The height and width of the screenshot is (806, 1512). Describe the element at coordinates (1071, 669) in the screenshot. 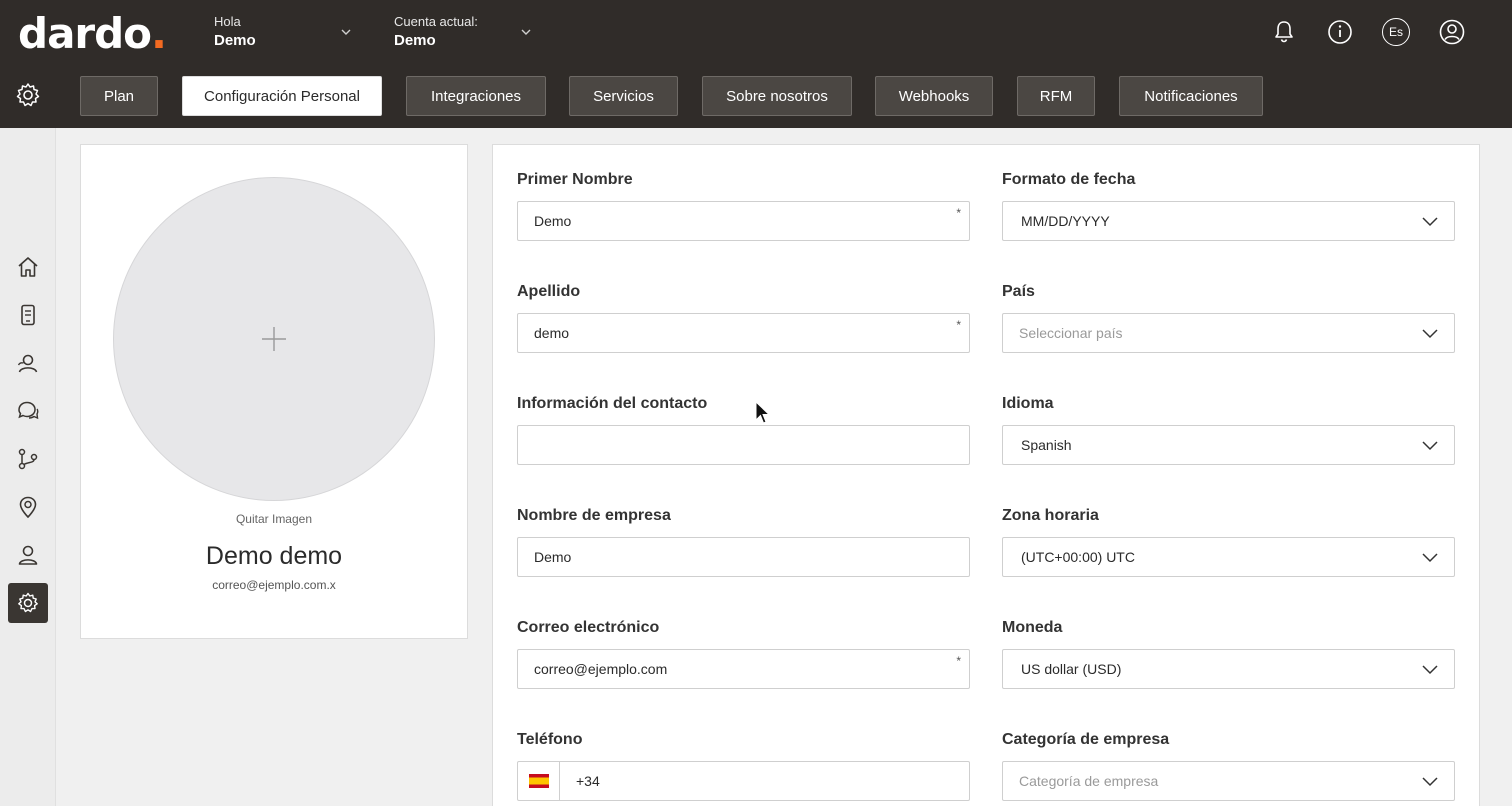

I see `currency-value: US dollar (USD)` at that location.